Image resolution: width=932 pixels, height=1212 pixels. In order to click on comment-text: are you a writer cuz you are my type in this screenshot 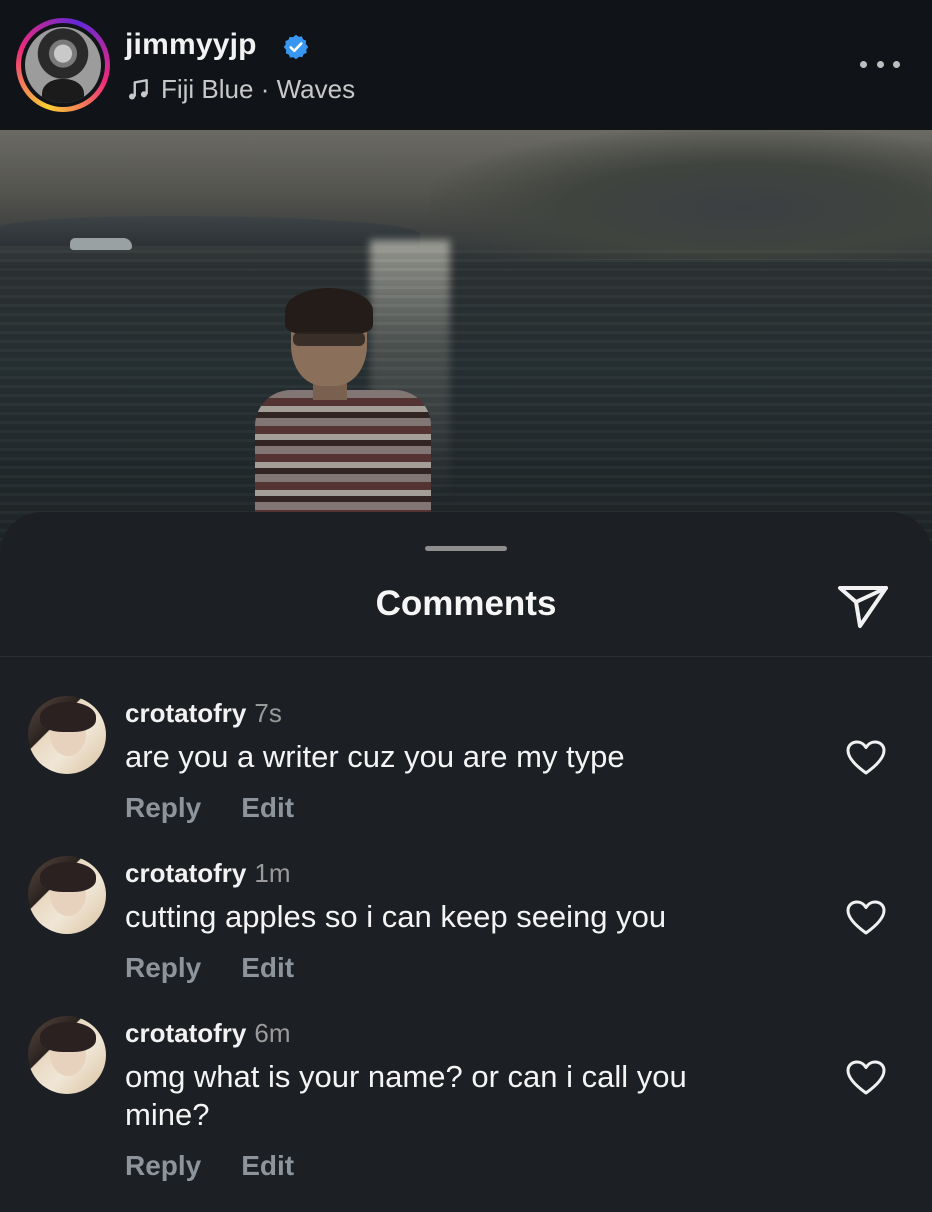, I will do `click(375, 756)`.